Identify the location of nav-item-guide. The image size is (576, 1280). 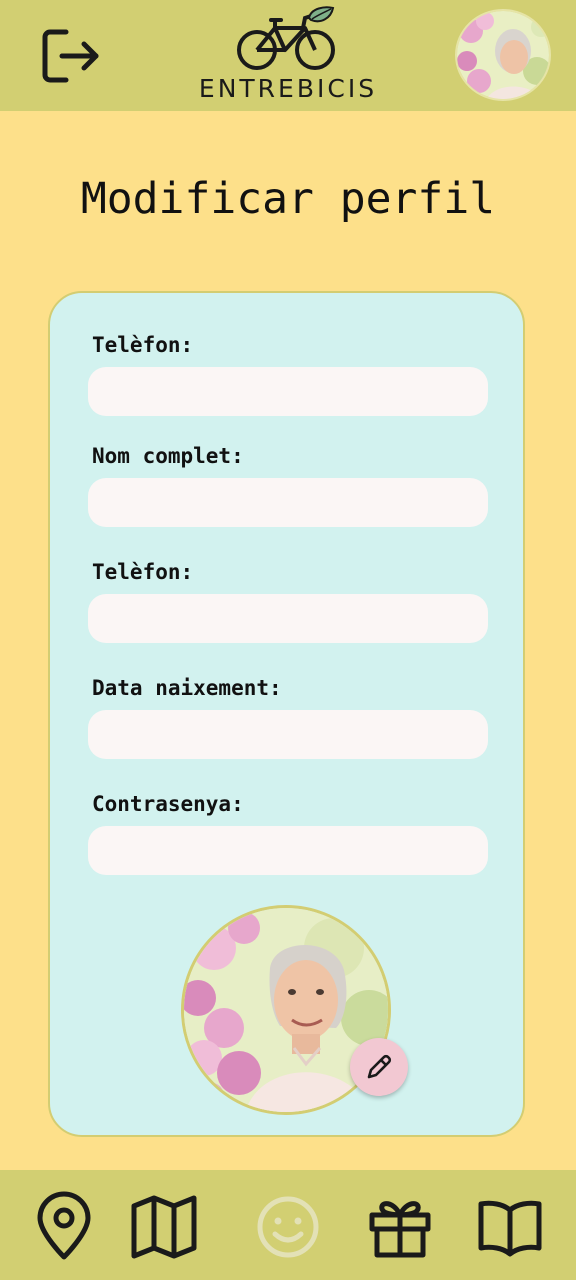
(510, 1227).